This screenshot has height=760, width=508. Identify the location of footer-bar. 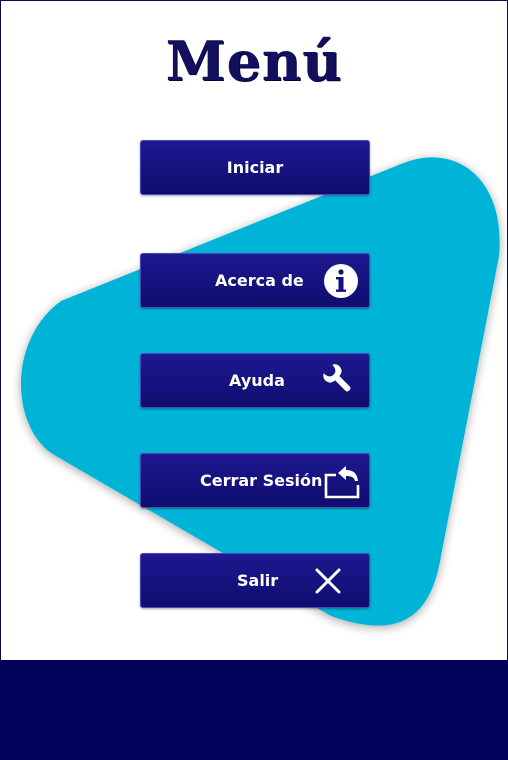
(254, 710).